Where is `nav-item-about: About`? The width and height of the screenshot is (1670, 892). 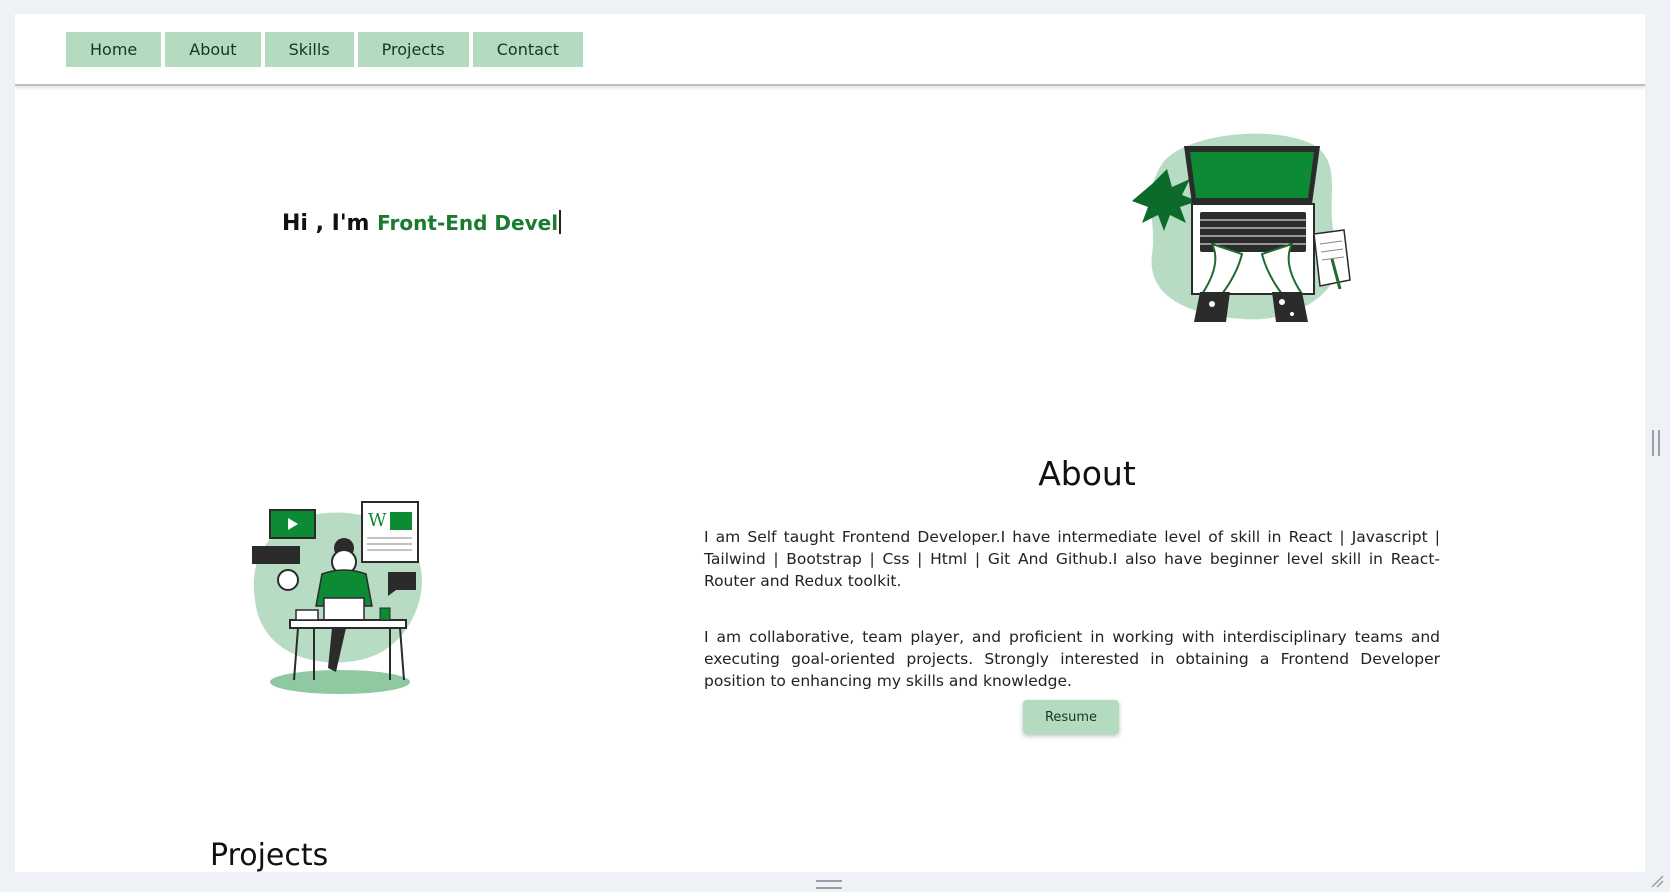 nav-item-about: About is located at coordinates (213, 49).